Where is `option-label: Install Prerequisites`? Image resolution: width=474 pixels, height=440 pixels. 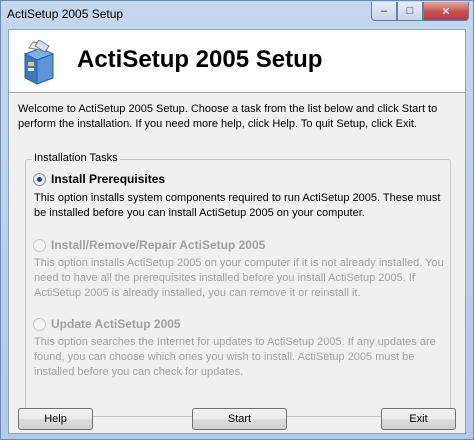
option-label: Install Prerequisites is located at coordinates (108, 179).